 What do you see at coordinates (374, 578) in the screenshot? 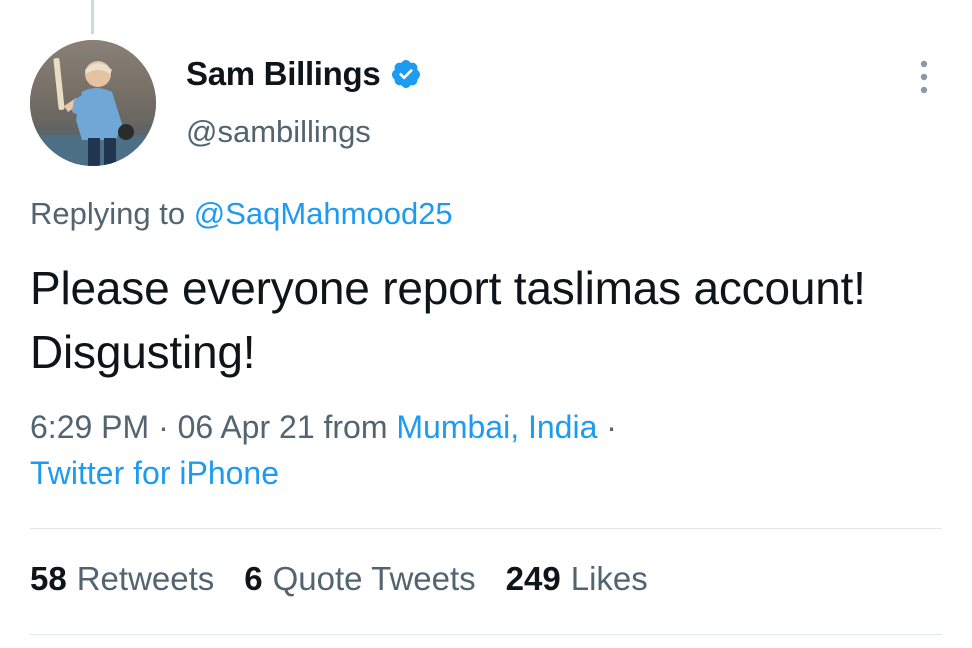
I see `quote-tweets-label: Quote Tweets` at bounding box center [374, 578].